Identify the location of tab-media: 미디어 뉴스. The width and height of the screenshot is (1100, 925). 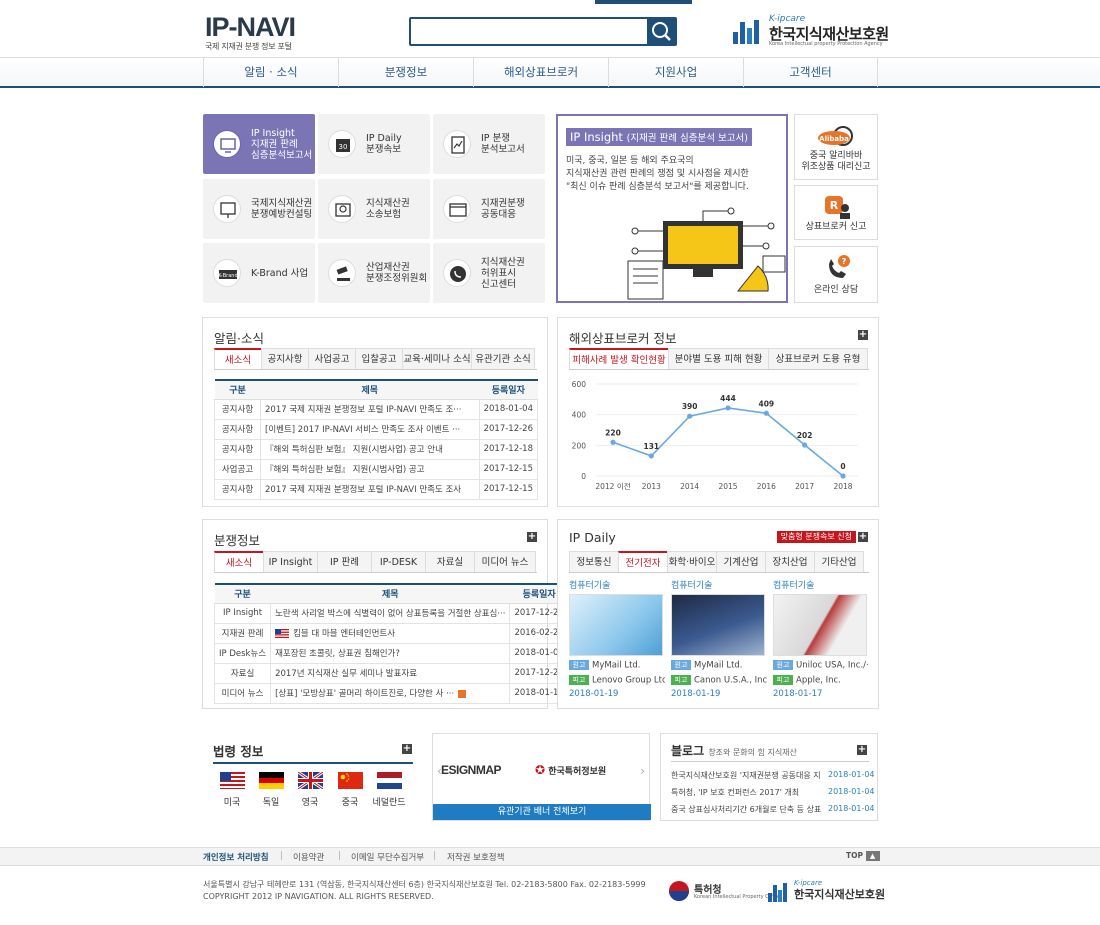
(505, 561).